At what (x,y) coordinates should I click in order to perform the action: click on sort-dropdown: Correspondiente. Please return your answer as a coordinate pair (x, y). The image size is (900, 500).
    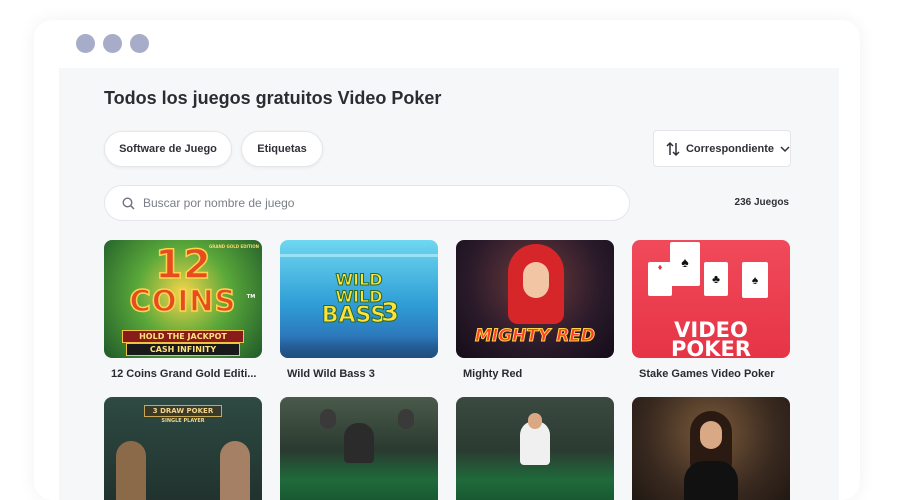
    Looking at the image, I should click on (722, 148).